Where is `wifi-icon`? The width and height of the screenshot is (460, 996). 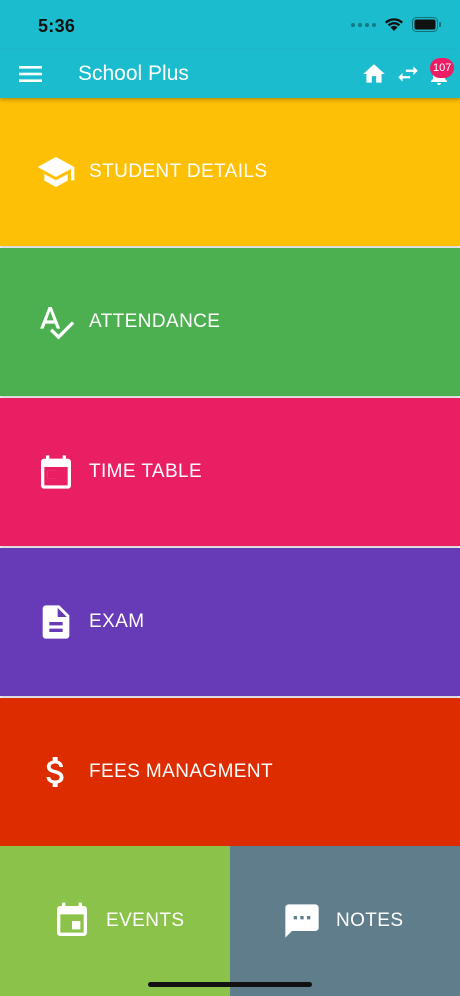
wifi-icon is located at coordinates (394, 24).